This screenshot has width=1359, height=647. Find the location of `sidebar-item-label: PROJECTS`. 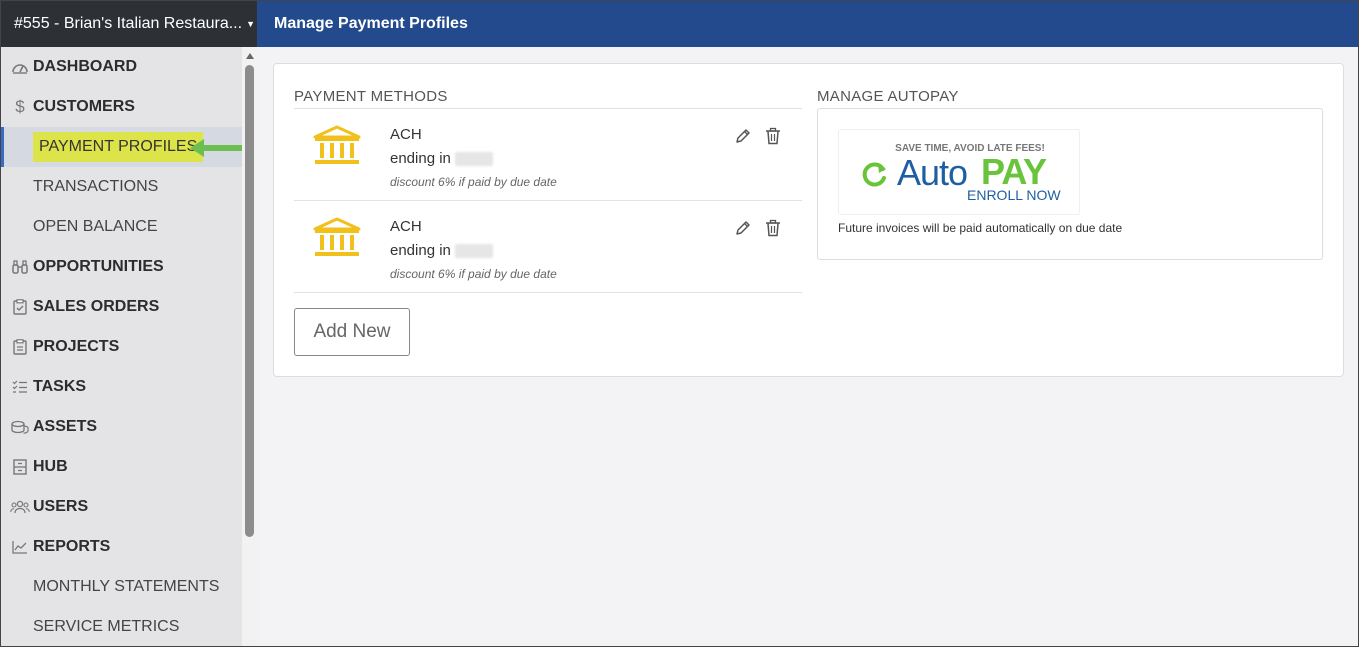

sidebar-item-label: PROJECTS is located at coordinates (76, 346).